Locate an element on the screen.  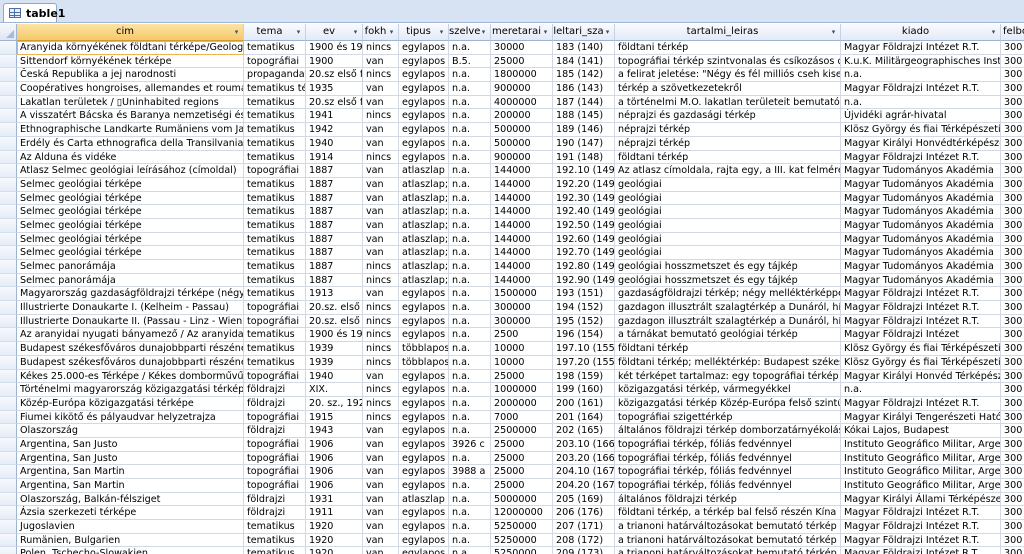
cell-tartalmi-leiras: topográfiai térkép, fóliás fedvénnyel is located at coordinates (728, 458).